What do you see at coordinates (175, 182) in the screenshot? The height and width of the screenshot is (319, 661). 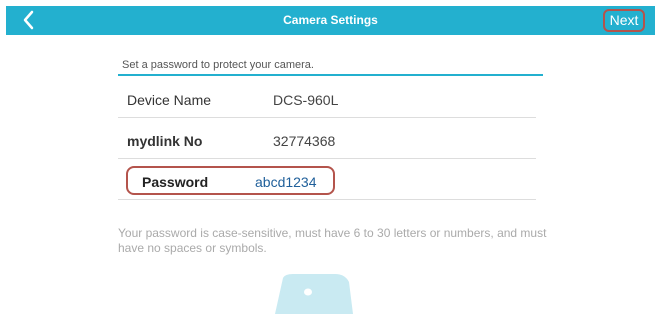 I see `password-label: Password` at bounding box center [175, 182].